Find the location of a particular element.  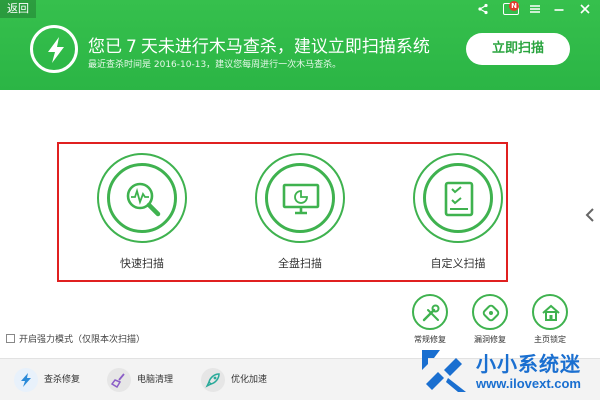

custom-scan-ring is located at coordinates (458, 198).